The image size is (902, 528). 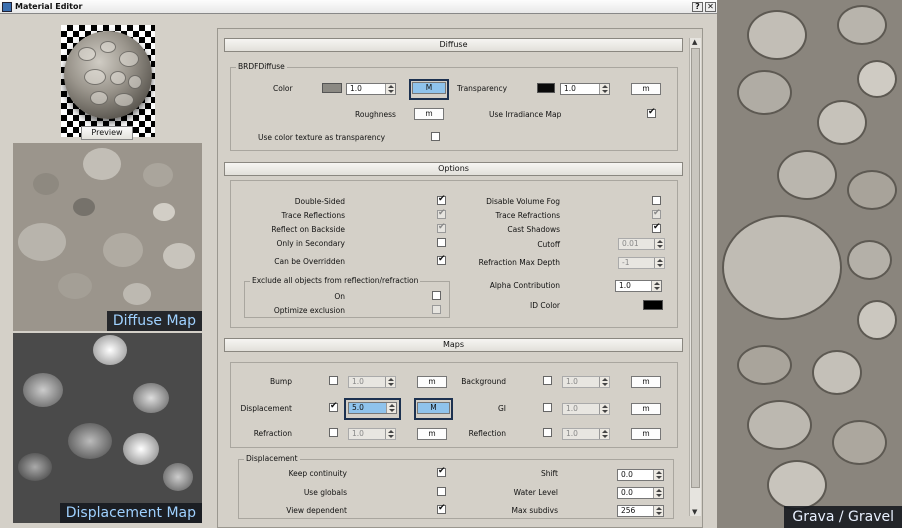 What do you see at coordinates (332, 88) in the screenshot?
I see `color-swatch` at bounding box center [332, 88].